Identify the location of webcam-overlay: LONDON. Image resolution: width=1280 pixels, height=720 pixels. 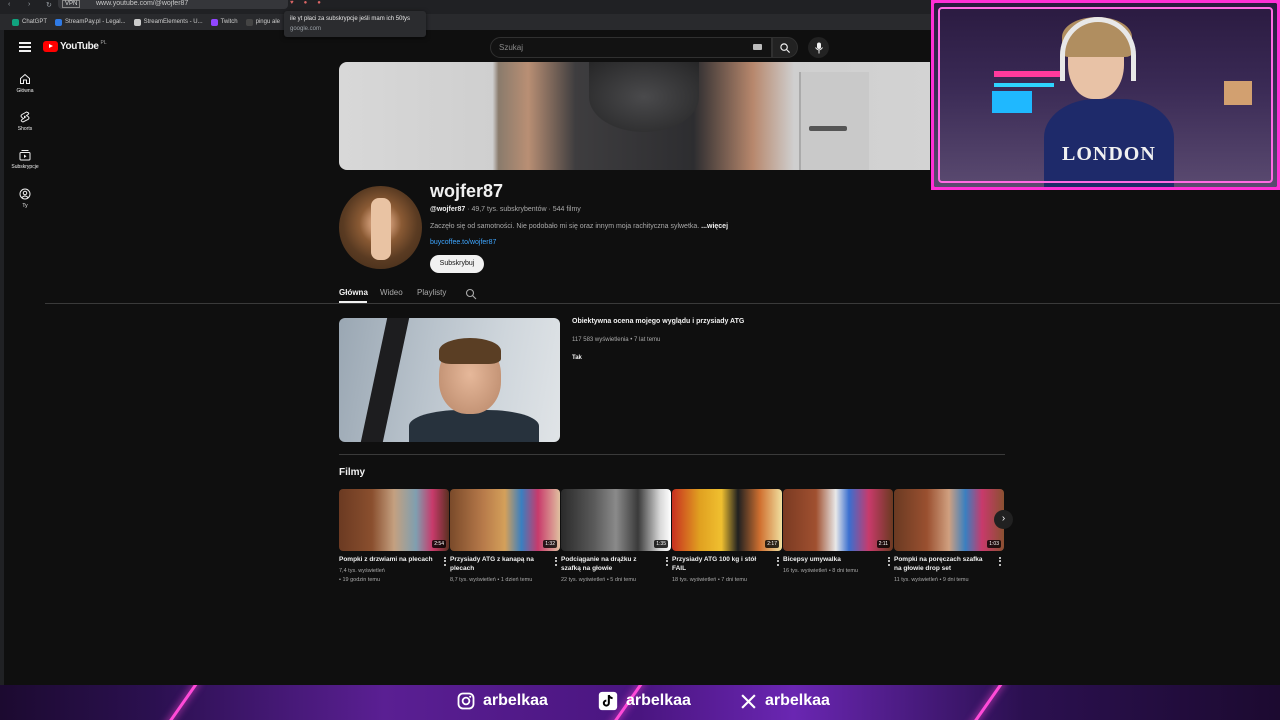
(1105, 95).